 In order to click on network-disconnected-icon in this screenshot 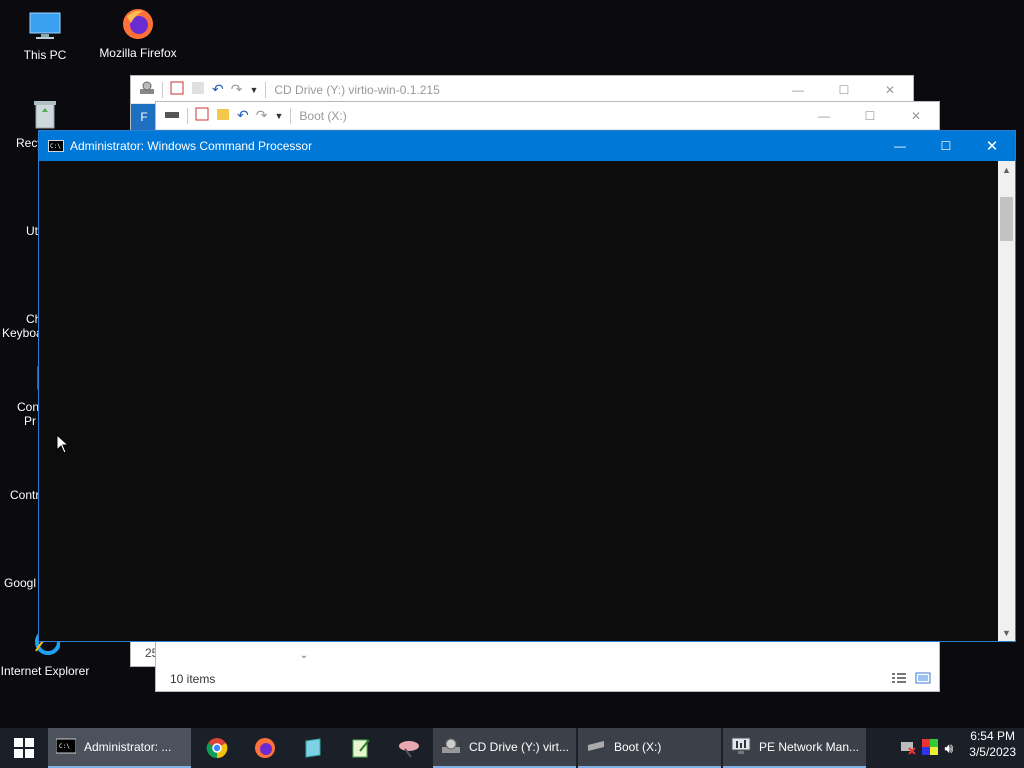, I will do `click(908, 748)`.